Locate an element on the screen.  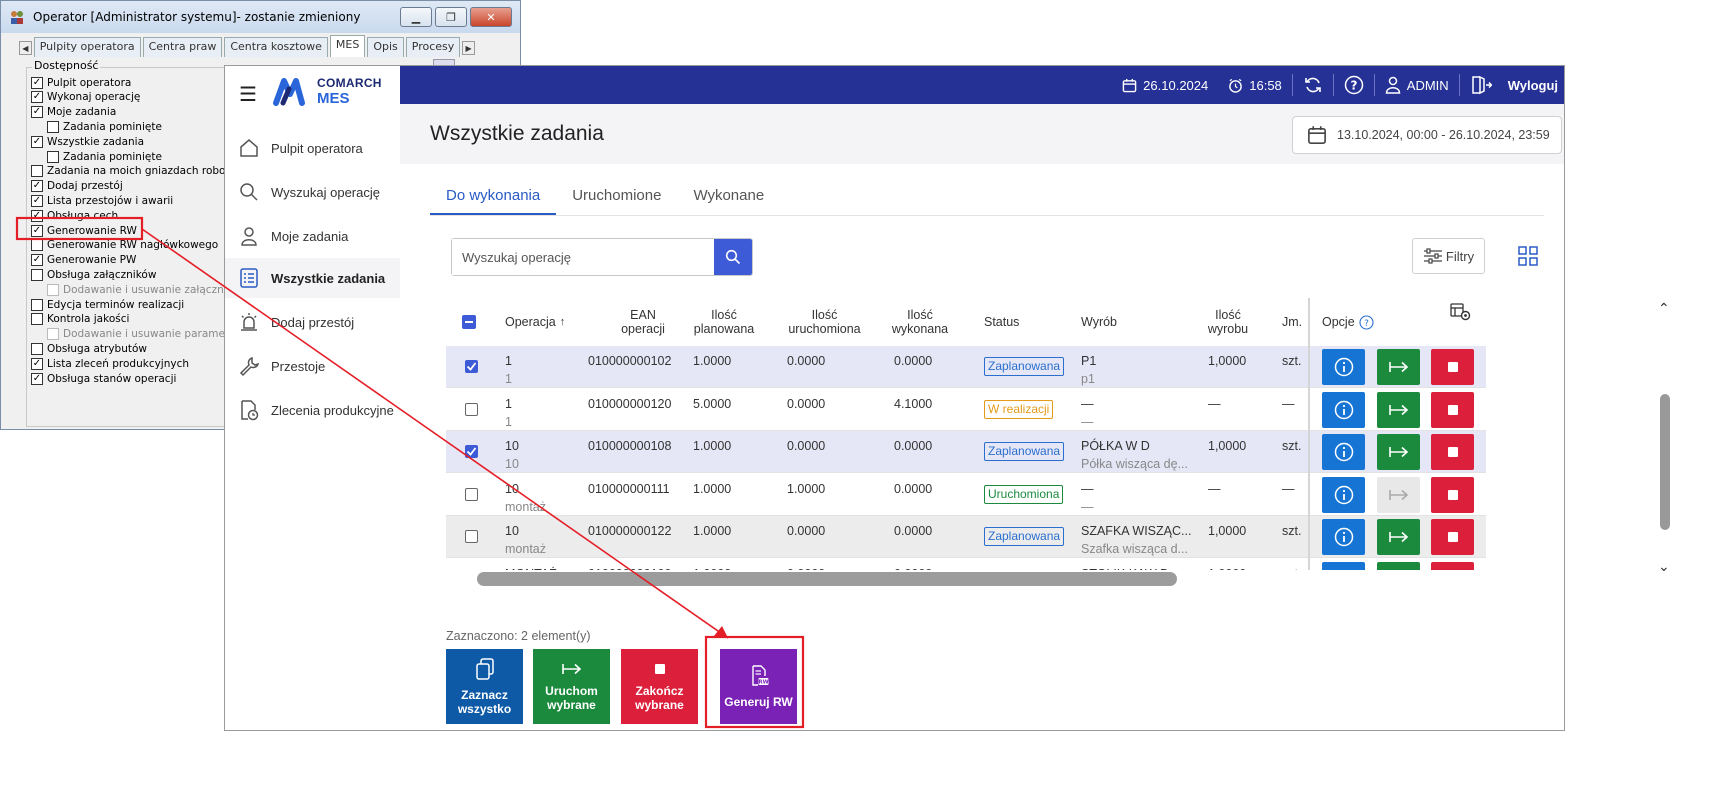
cell-jm: szt. is located at coordinates (1292, 361).